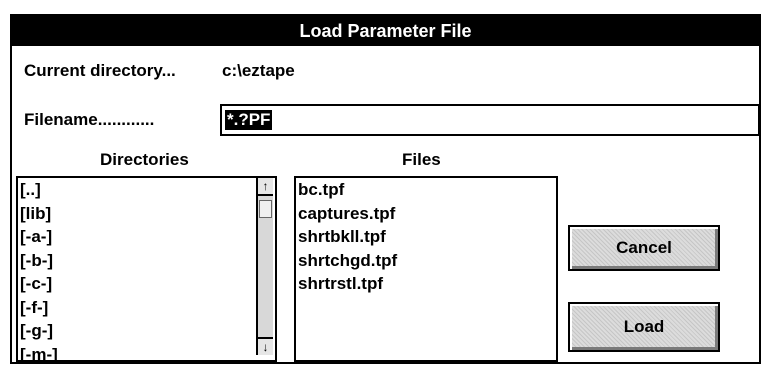 The width and height of the screenshot is (773, 369). I want to click on directory-list-item: [..], so click(39, 190).